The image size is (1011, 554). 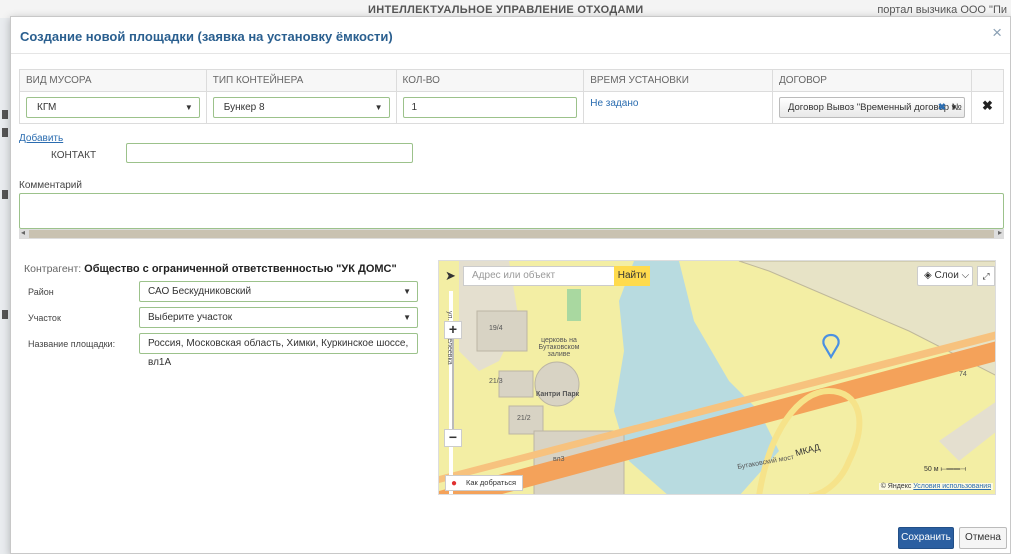 I want to click on map-find-button: Найти, so click(x=632, y=276).